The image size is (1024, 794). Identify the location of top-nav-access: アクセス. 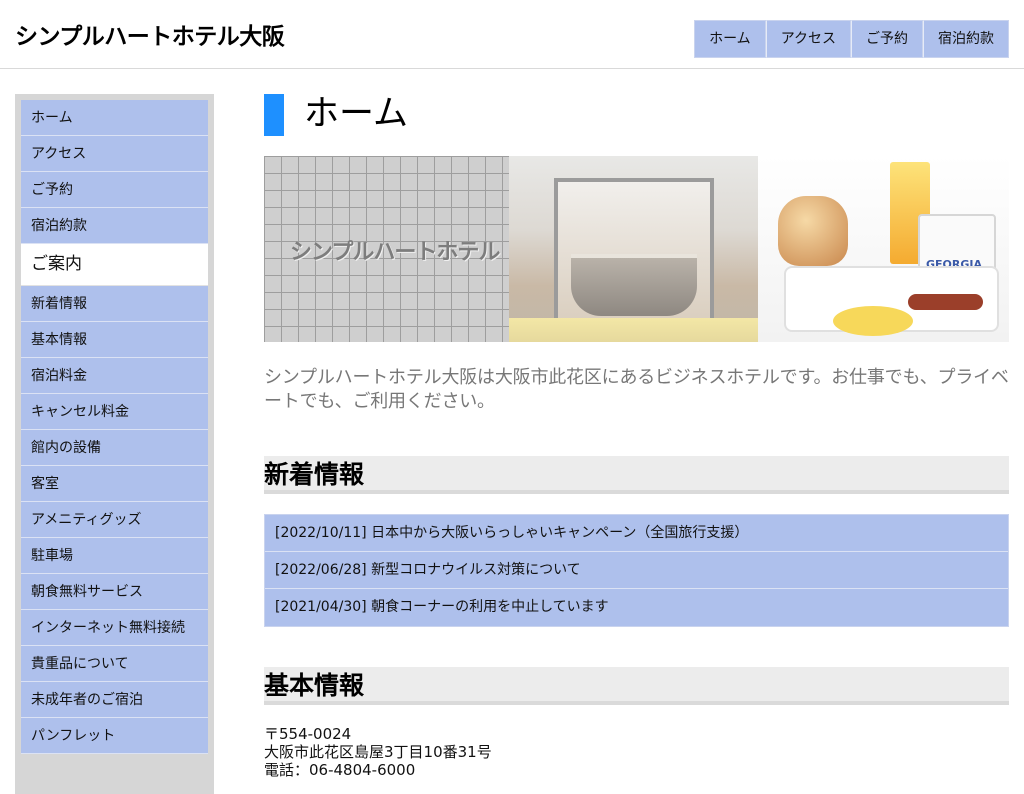
(808, 39).